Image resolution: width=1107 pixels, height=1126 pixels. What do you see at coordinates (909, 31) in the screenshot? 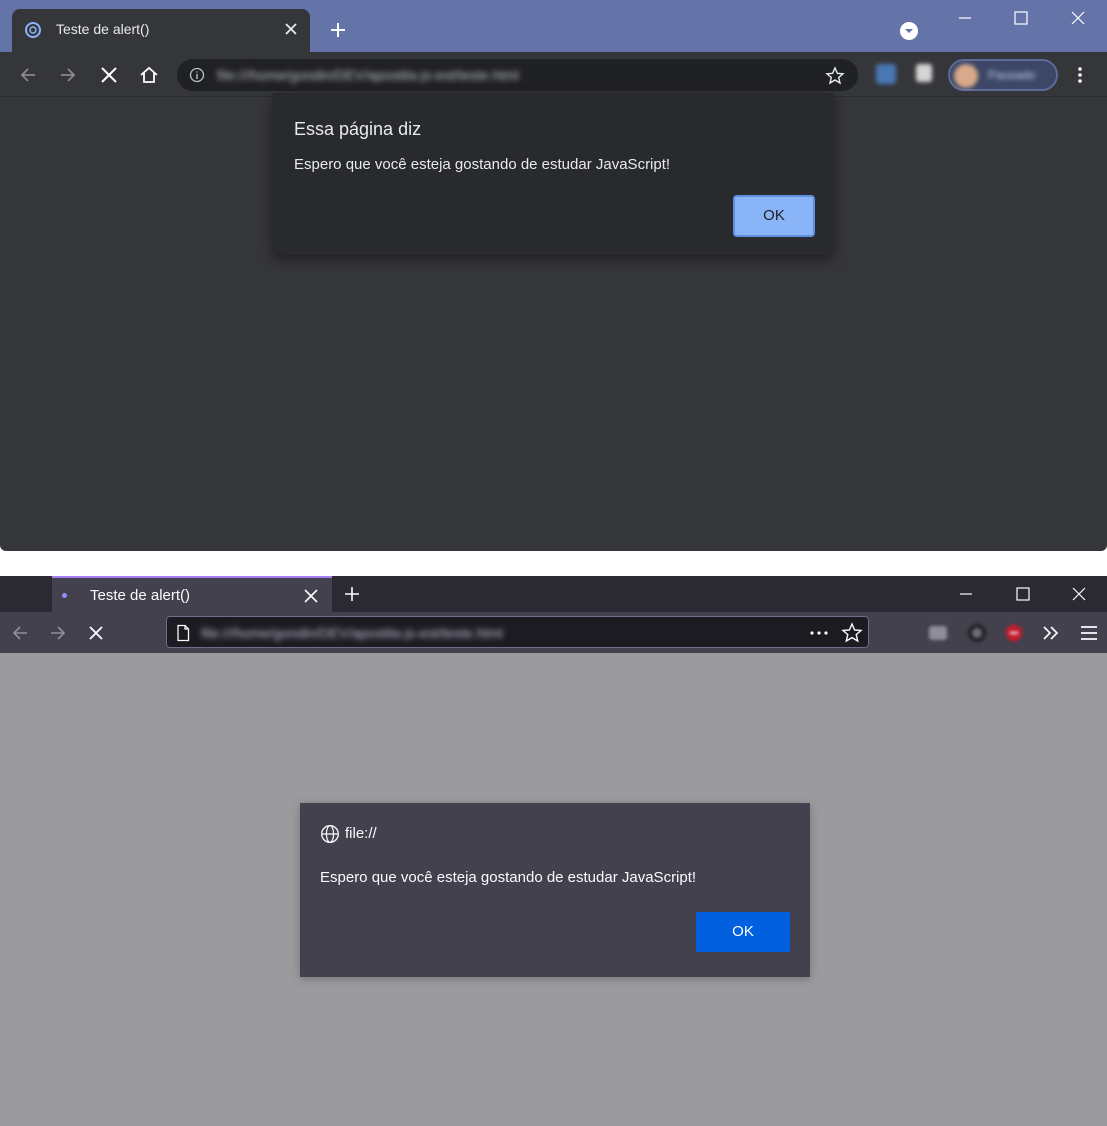
I see `tab-search-icon` at bounding box center [909, 31].